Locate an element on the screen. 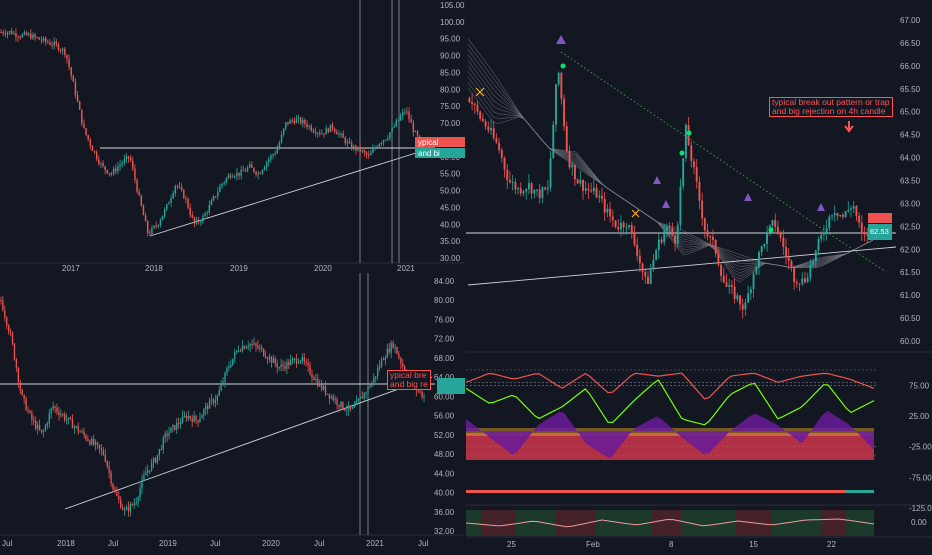 The width and height of the screenshot is (932, 555). y-tick-label: 80.00 is located at coordinates (444, 300).